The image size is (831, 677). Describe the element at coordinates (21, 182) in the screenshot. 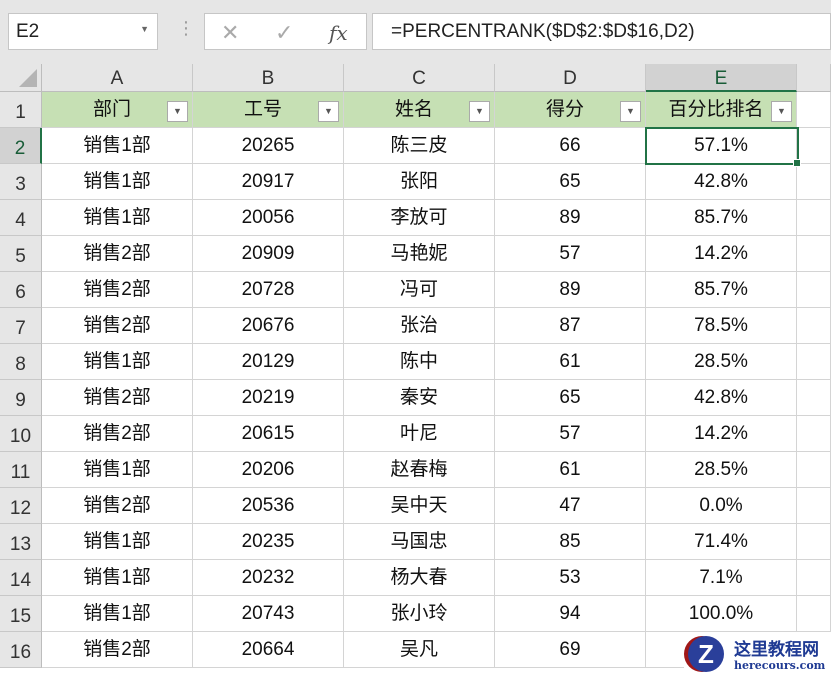

I see `row-header: 3` at that location.